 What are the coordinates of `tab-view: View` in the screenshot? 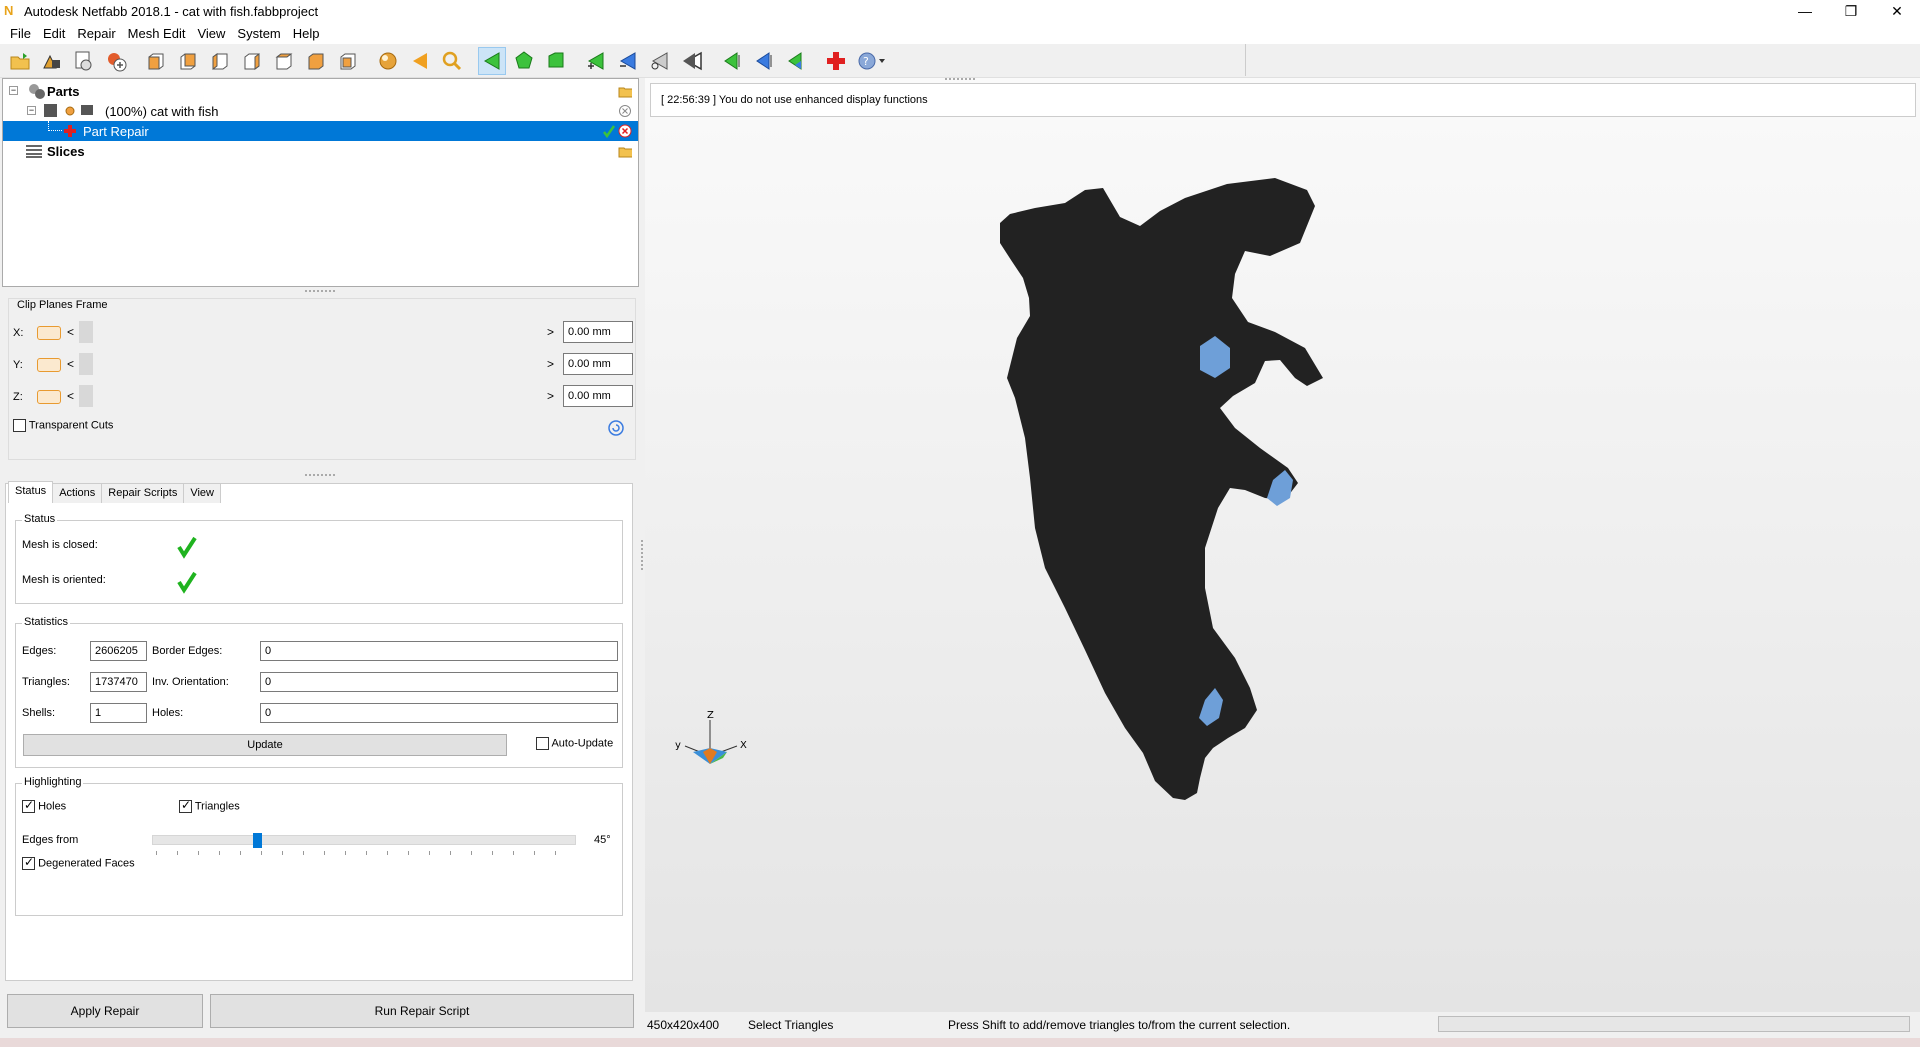 It's located at (202, 493).